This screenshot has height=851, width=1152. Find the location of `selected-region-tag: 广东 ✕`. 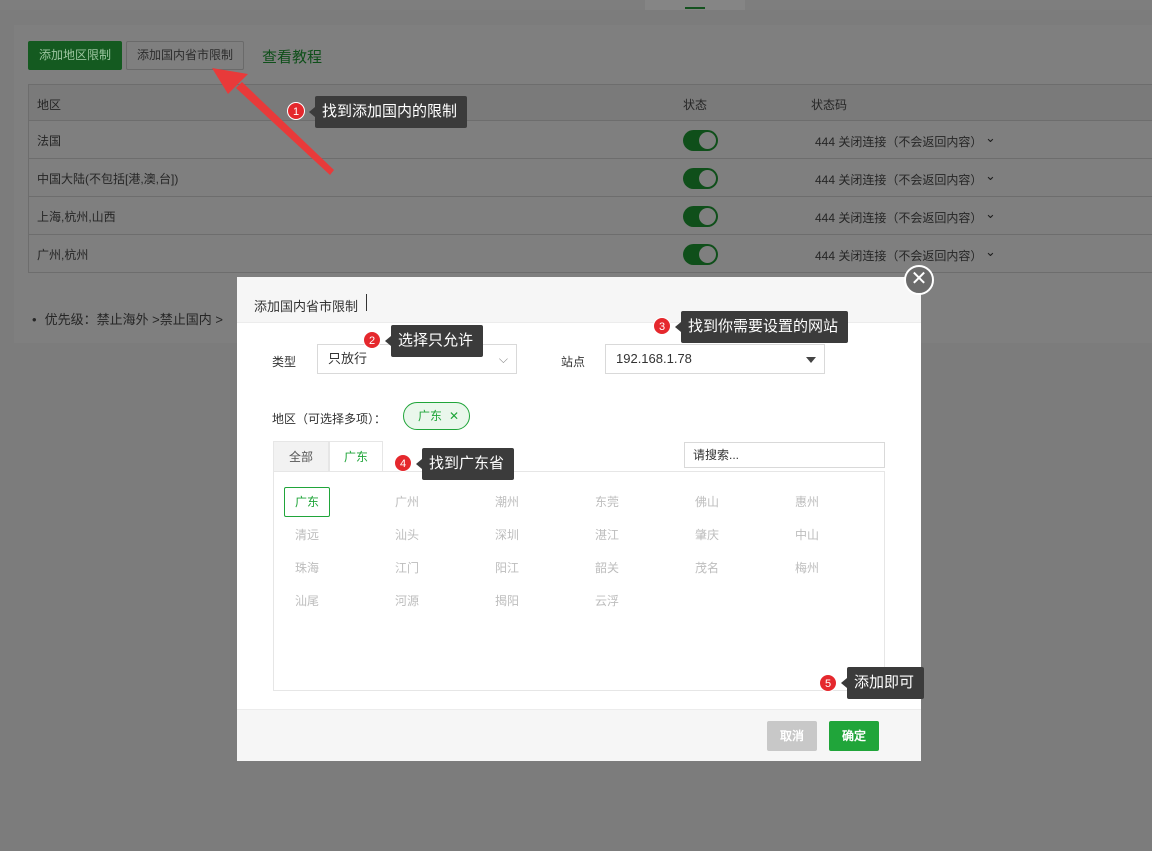

selected-region-tag: 广东 ✕ is located at coordinates (436, 416).